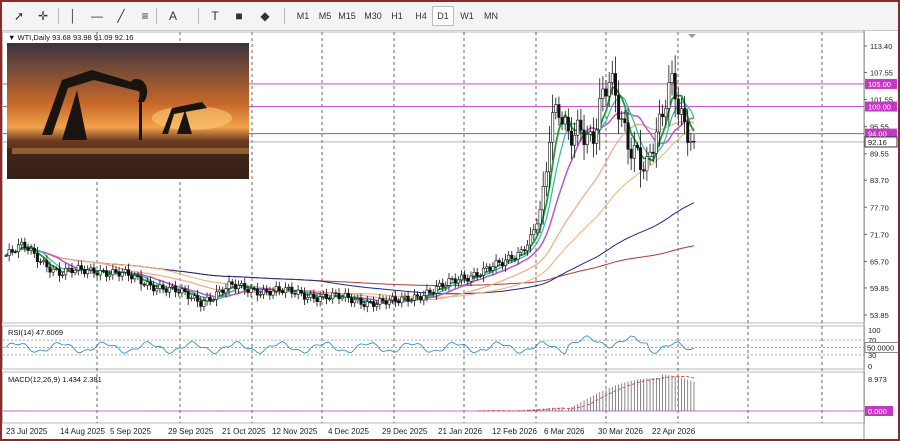  What do you see at coordinates (467, 16) in the screenshot?
I see `timeframe-w1: W1` at bounding box center [467, 16].